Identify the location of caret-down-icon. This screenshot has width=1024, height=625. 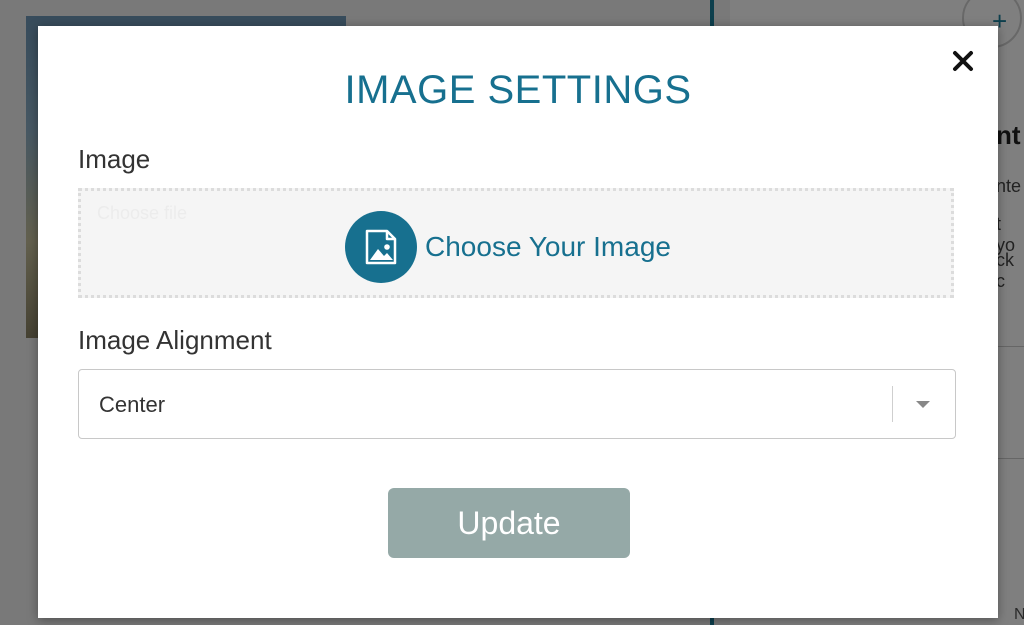
(923, 404).